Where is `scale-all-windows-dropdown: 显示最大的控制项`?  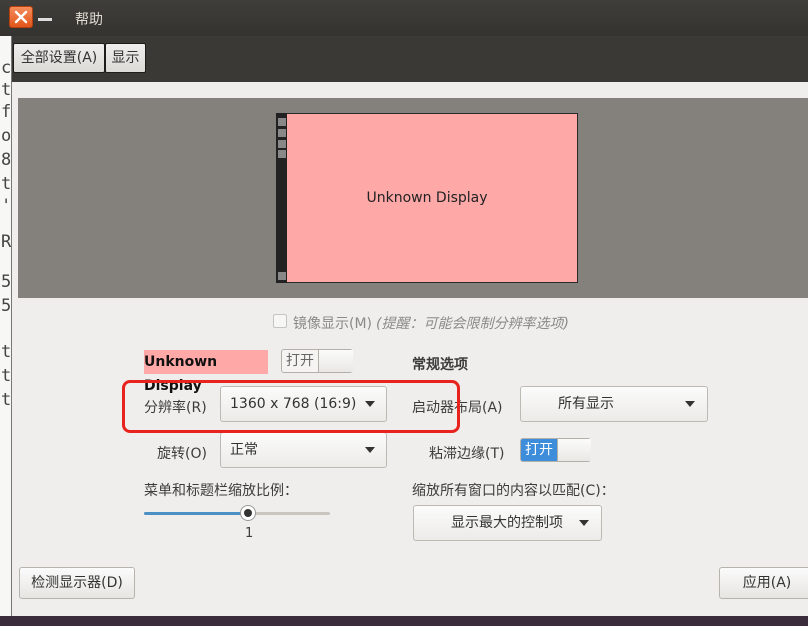
scale-all-windows-dropdown: 显示最大的控制项 is located at coordinates (507, 523).